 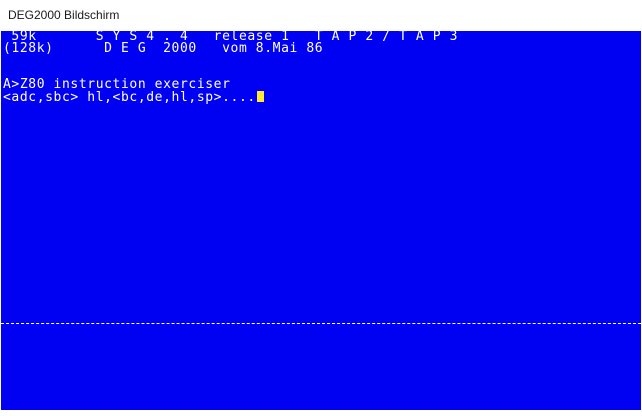 What do you see at coordinates (64, 15) in the screenshot?
I see `window-title: DEG2000 Bildschirm` at bounding box center [64, 15].